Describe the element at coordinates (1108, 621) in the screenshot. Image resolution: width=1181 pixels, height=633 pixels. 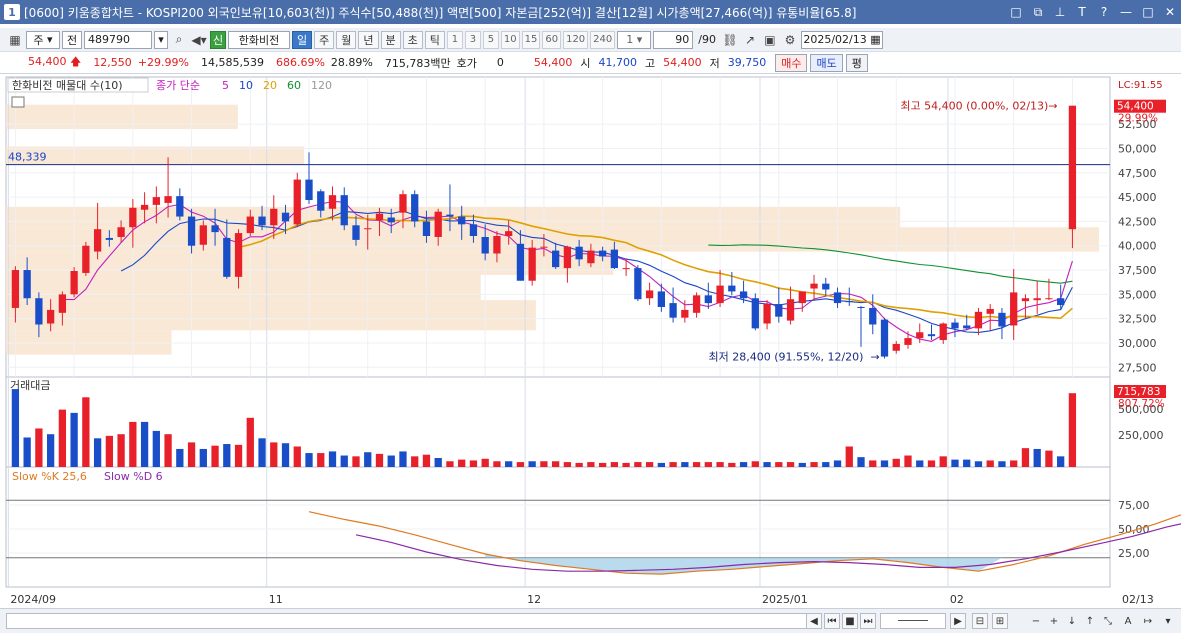
I see `fit-icon: ⤡` at that location.